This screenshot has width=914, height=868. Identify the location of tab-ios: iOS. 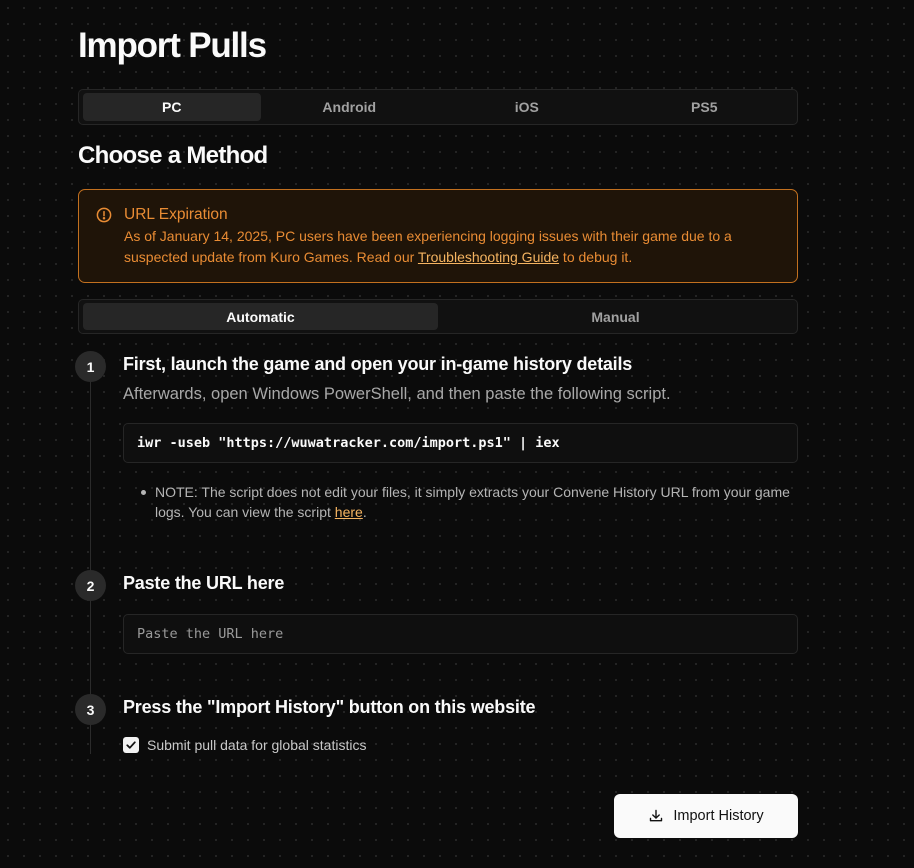
(527, 107).